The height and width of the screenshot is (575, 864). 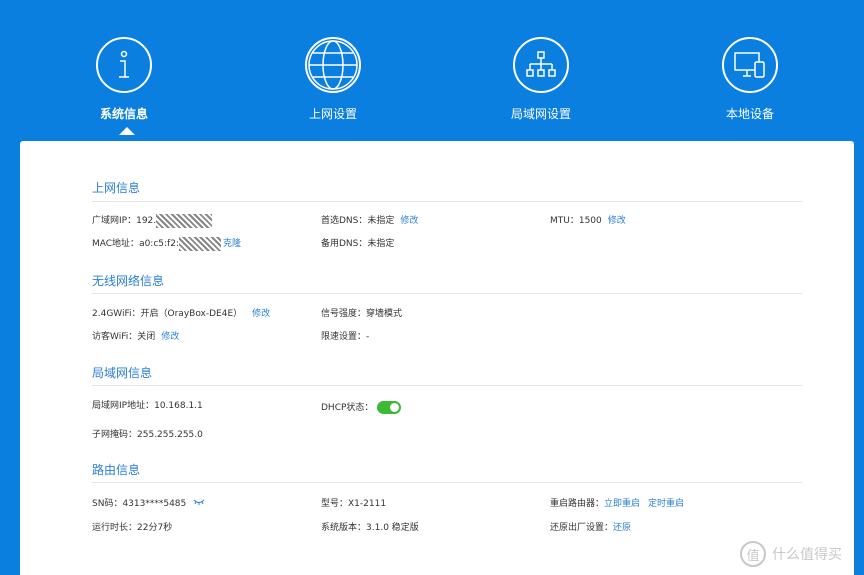 What do you see at coordinates (116, 470) in the screenshot?
I see `section-title-router: 路由信息` at bounding box center [116, 470].